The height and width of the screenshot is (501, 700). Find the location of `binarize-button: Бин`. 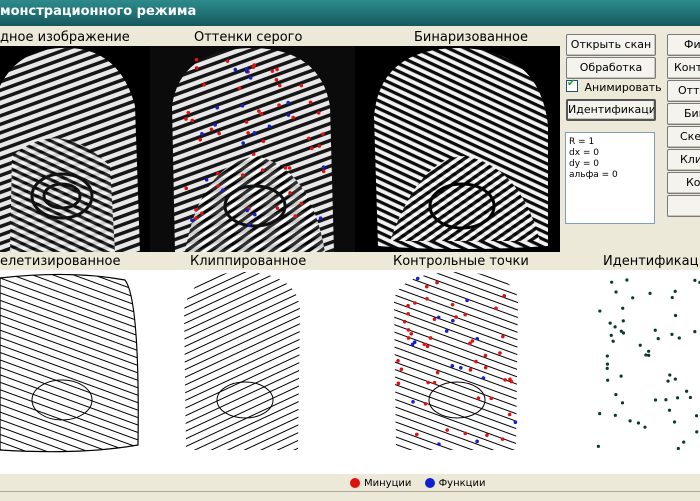

binarize-button: Бин is located at coordinates (683, 114).